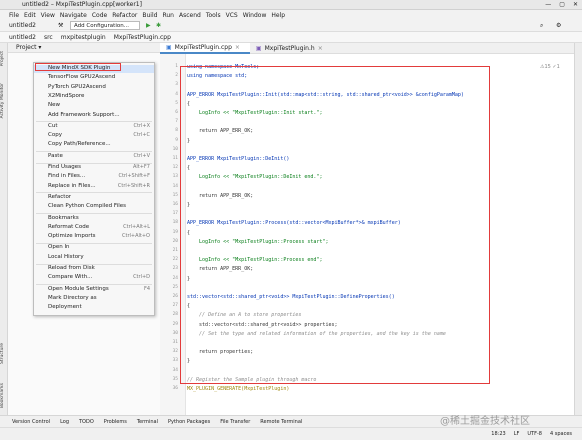 The width and height of the screenshot is (582, 440). I want to click on project-name: untitled2, so click(22, 25).